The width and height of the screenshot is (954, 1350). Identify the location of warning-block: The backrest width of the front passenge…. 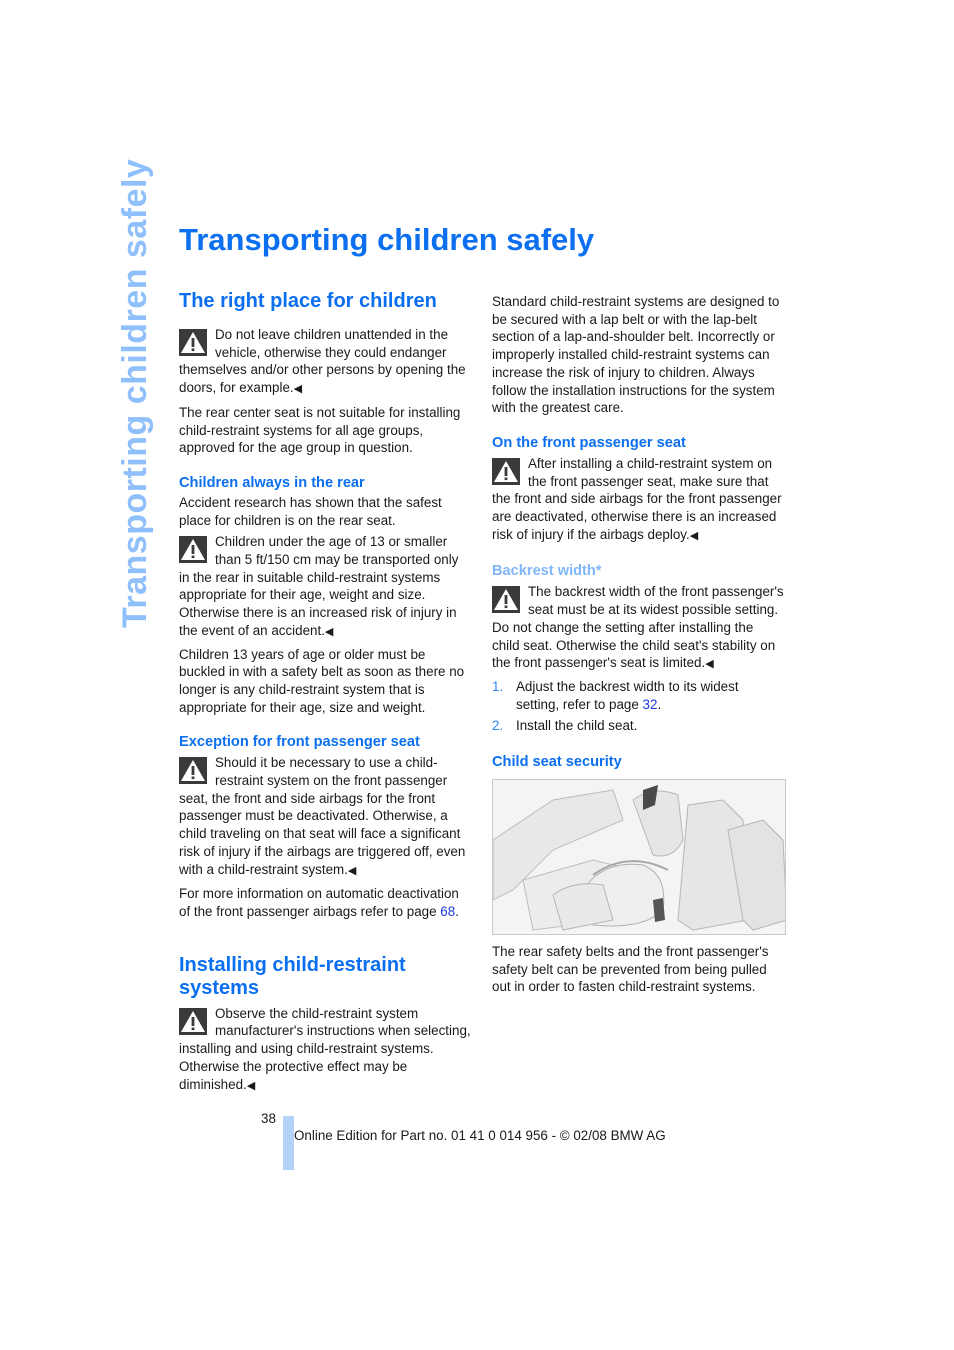
(638, 628).